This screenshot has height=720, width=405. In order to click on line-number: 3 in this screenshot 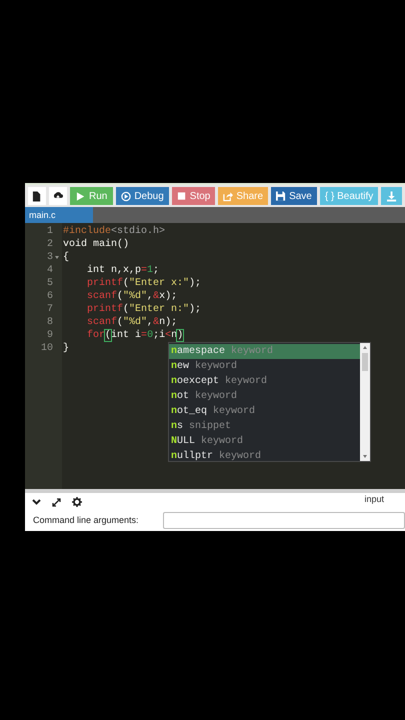, I will do `click(49, 257)`.